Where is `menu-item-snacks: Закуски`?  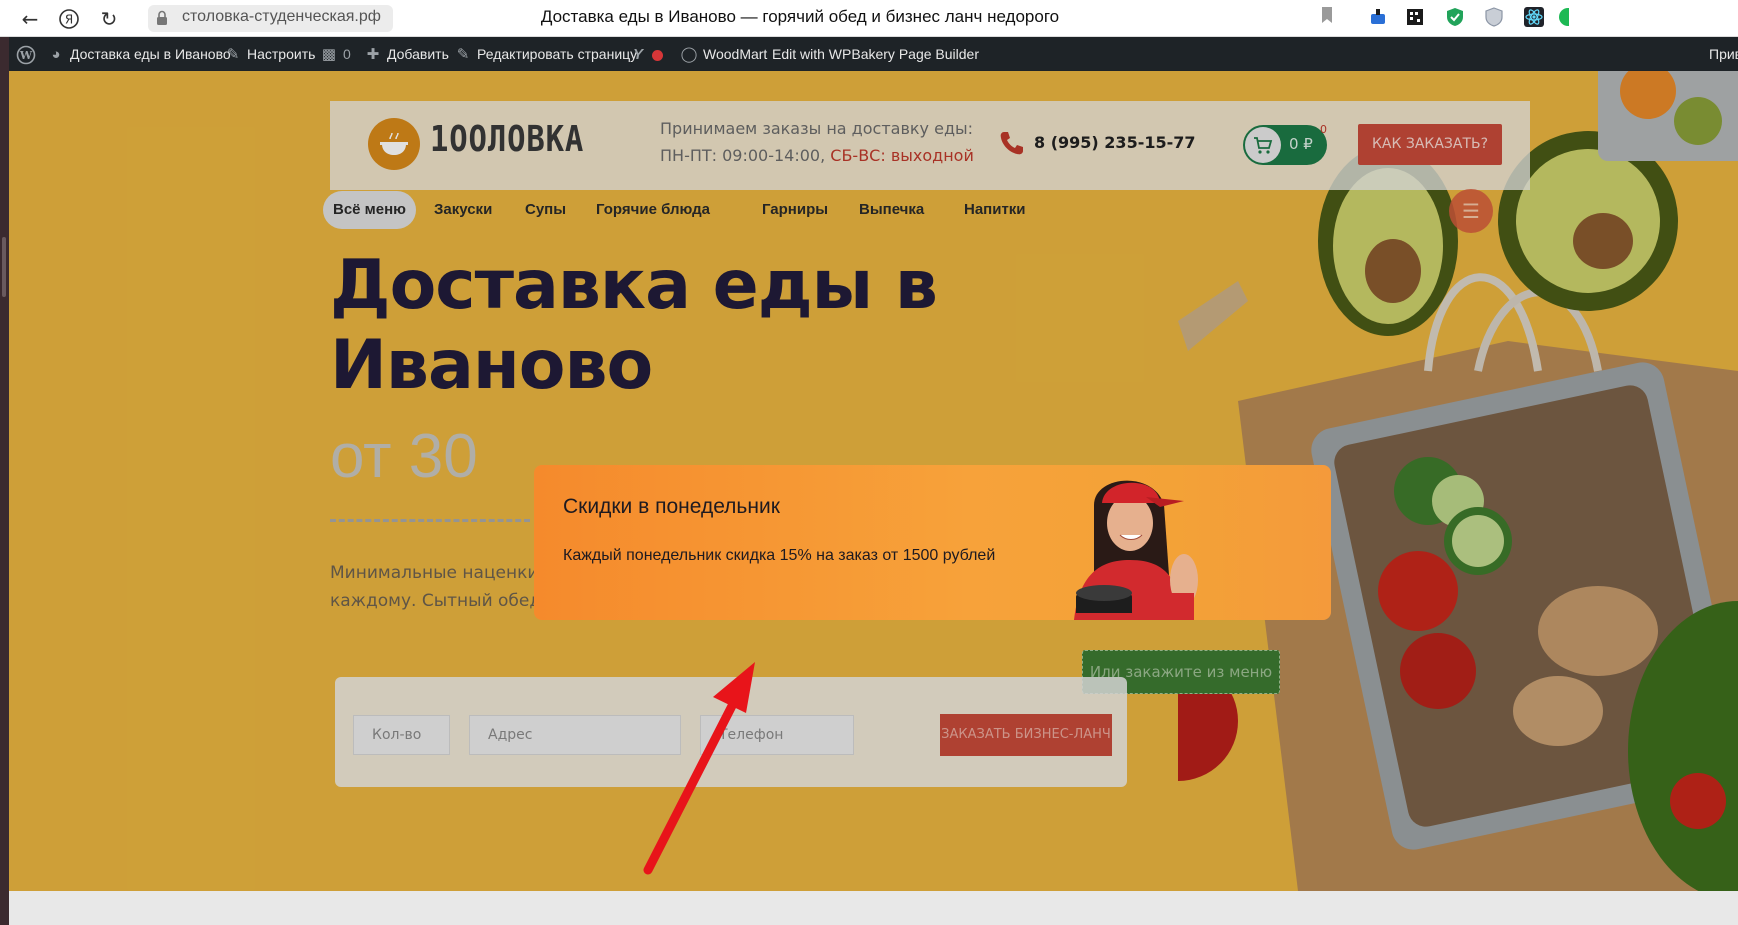
menu-item-snacks: Закуски is located at coordinates (463, 210).